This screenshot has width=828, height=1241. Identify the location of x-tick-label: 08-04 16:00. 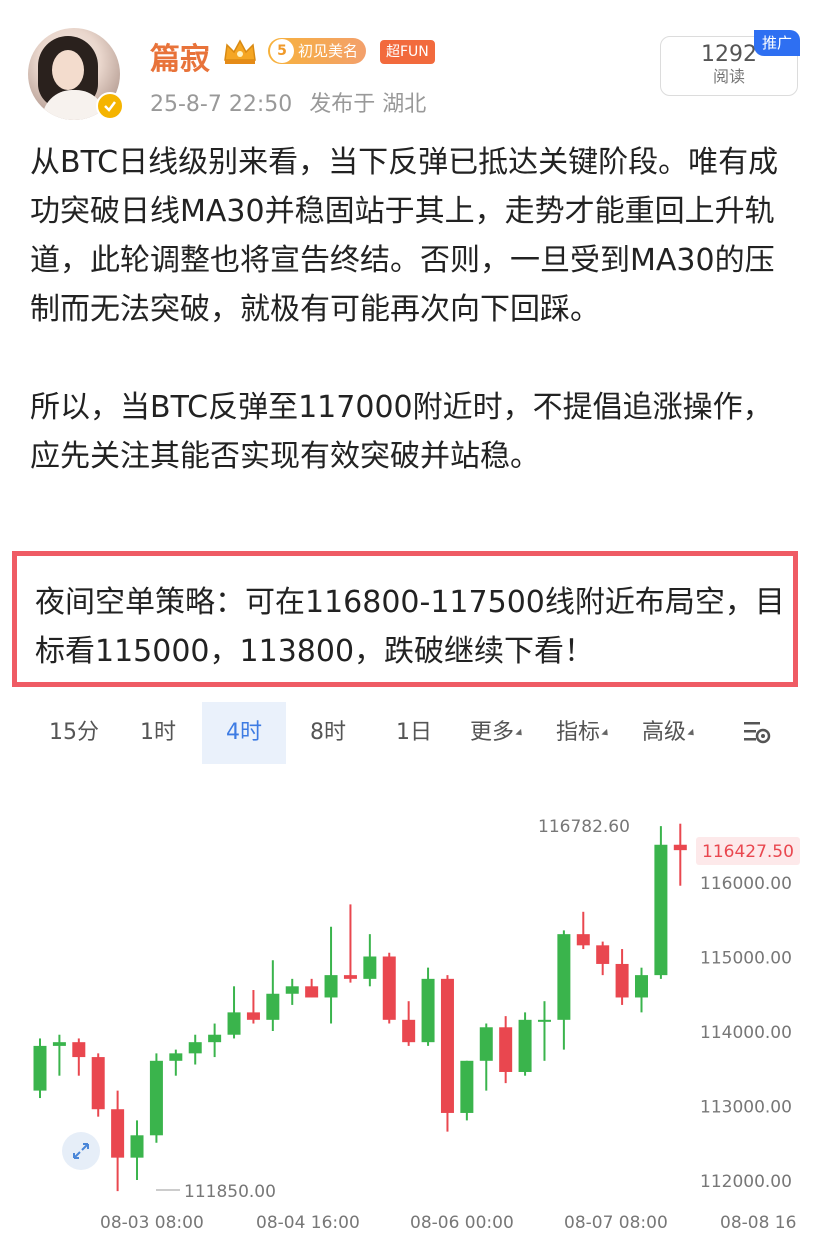
(308, 1223).